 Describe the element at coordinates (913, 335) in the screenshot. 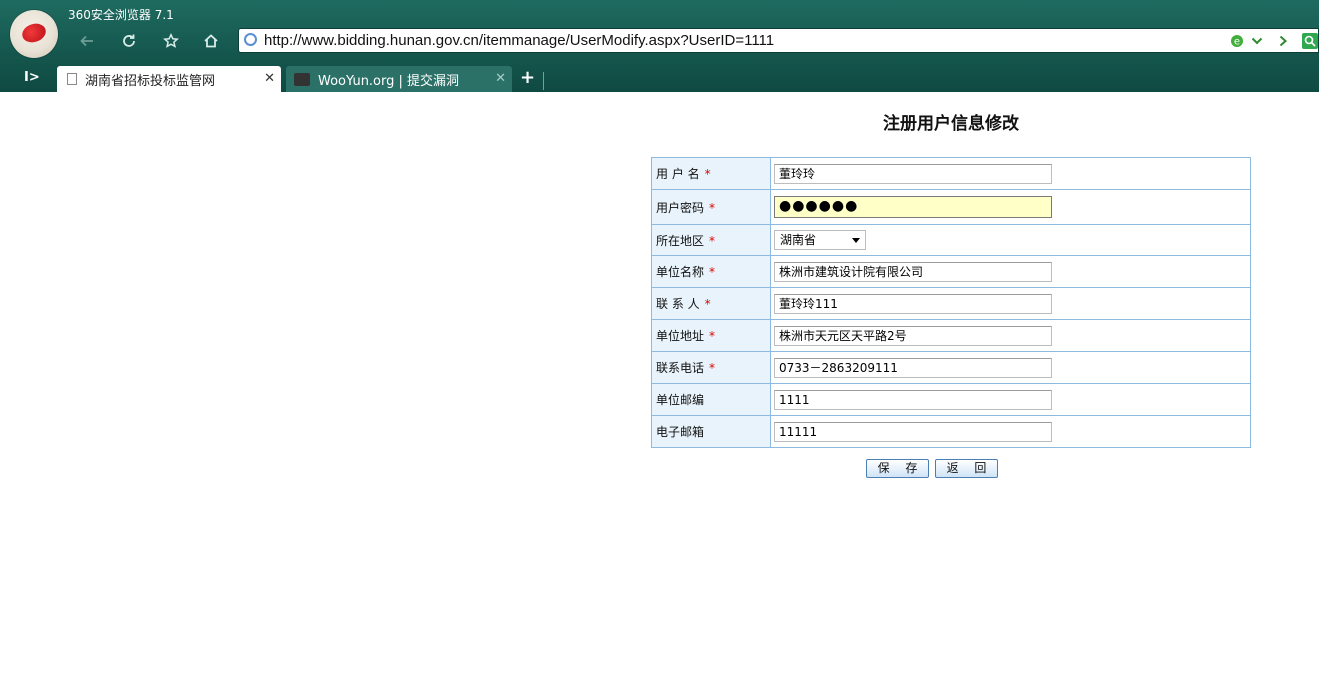

I see `company-address-input: 株洲市天元区天平路2号` at that location.